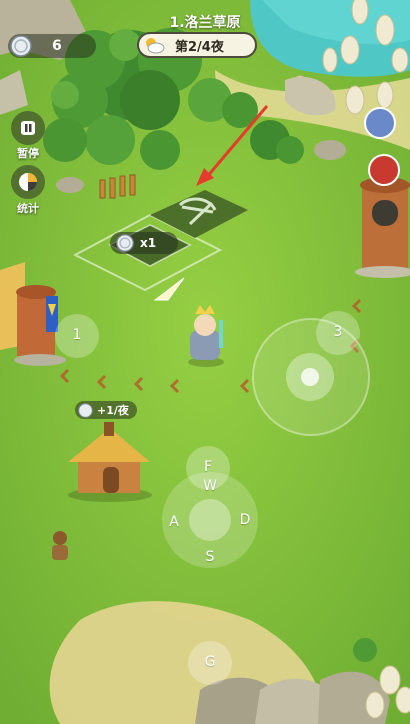  What do you see at coordinates (28, 153) in the screenshot?
I see `pause-label: 暂停` at bounding box center [28, 153].